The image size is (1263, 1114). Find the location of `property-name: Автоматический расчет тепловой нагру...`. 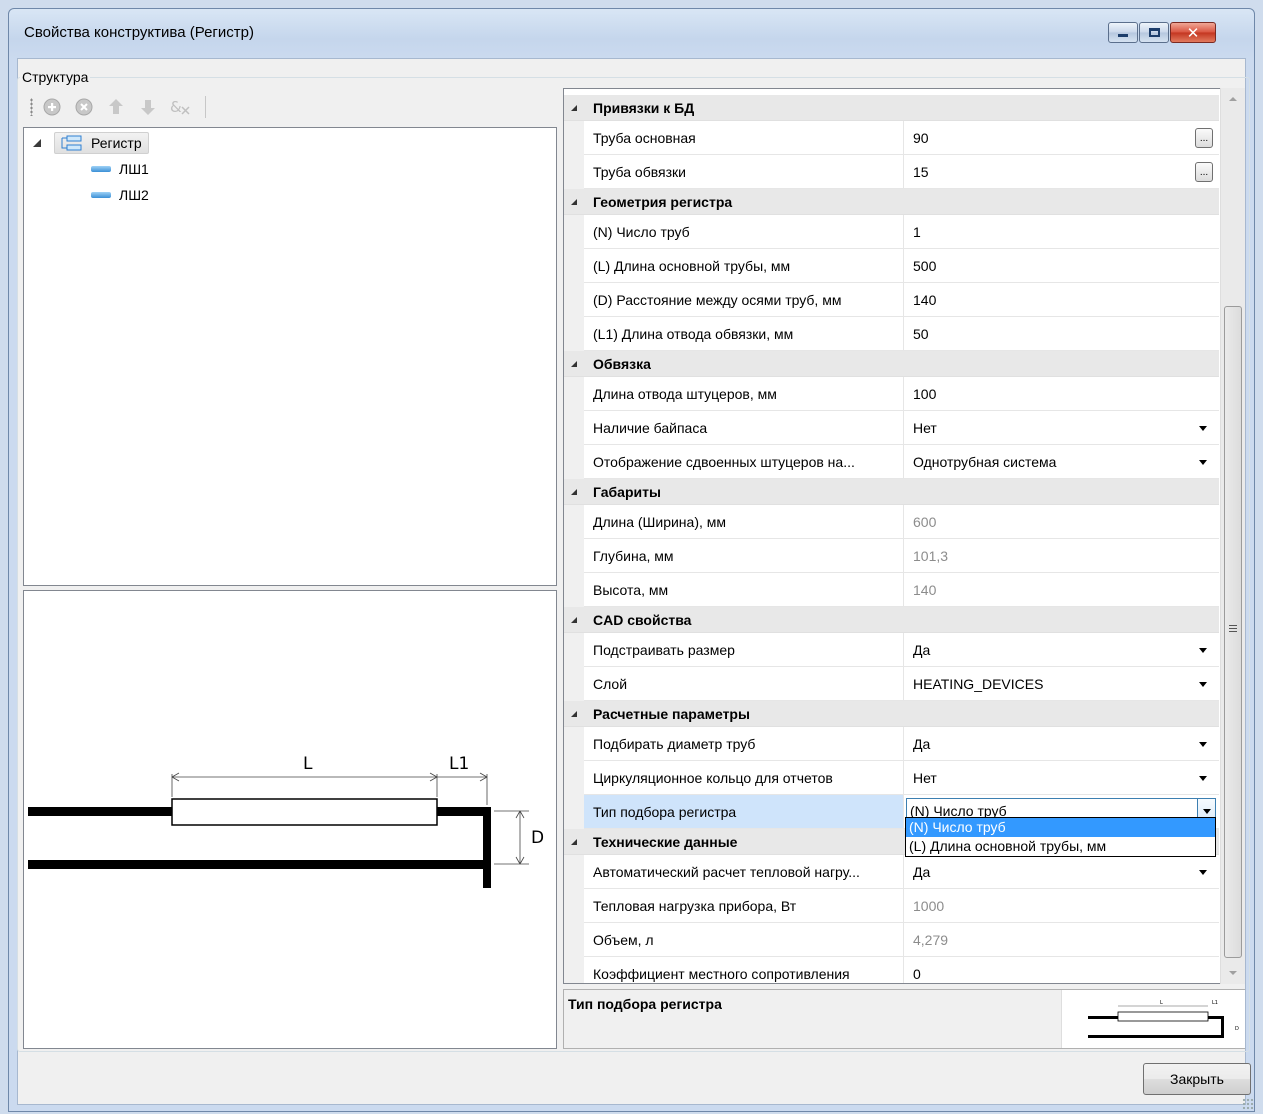

property-name: Автоматический расчет тепловой нагру... is located at coordinates (734, 872).